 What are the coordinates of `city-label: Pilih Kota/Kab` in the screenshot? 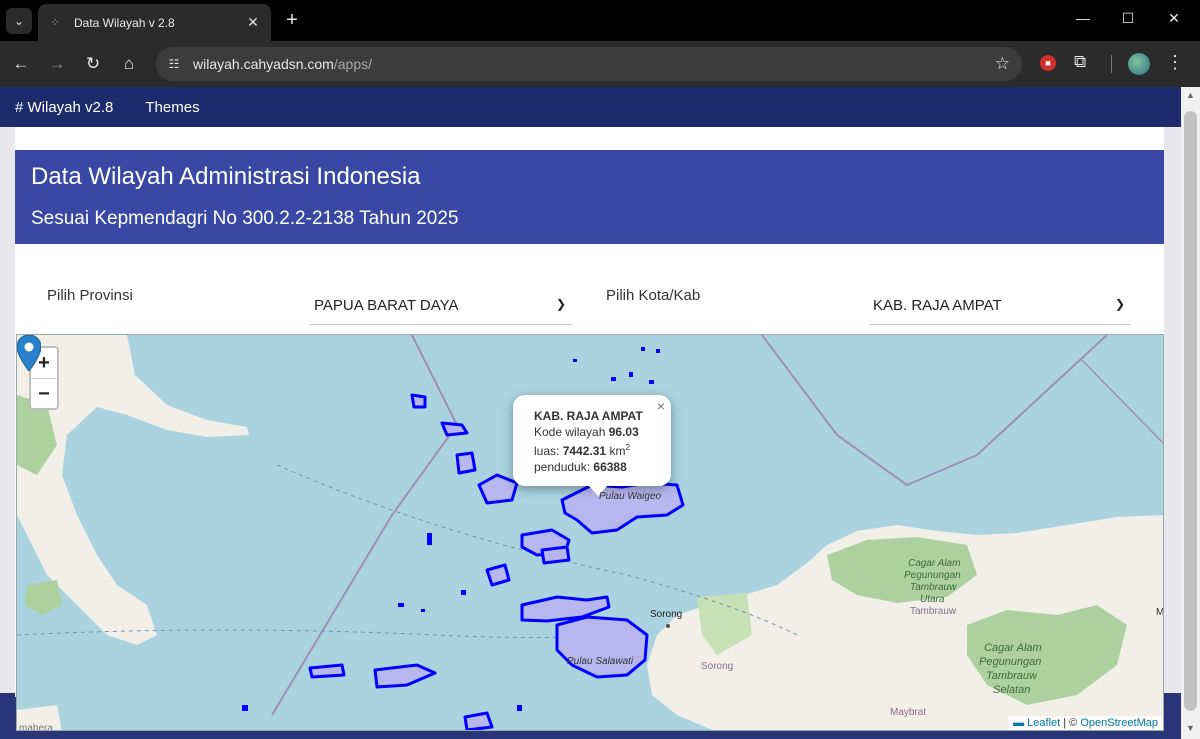 It's located at (653, 295).